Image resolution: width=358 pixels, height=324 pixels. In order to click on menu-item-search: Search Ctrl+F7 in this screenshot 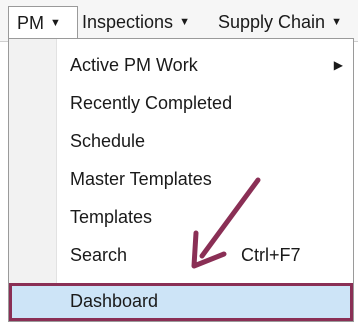, I will do `click(181, 255)`.